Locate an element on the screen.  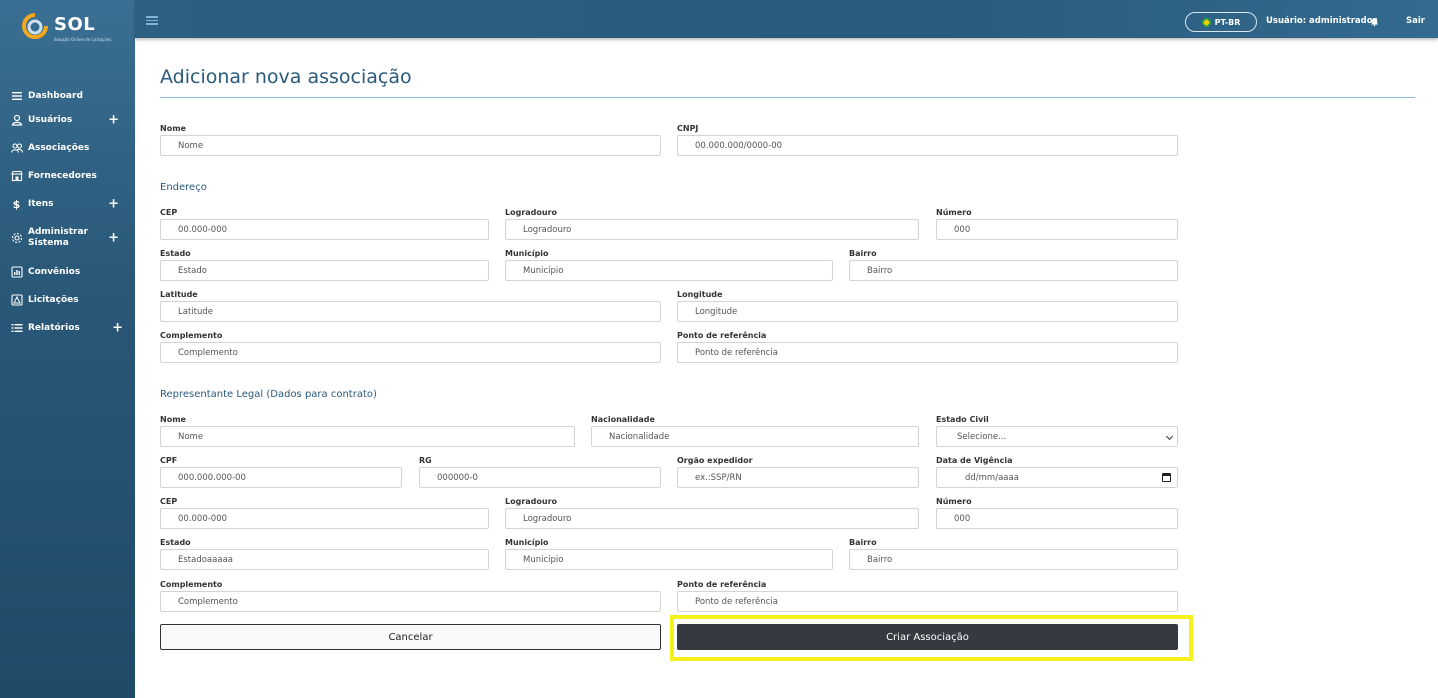
sun-logo-icon is located at coordinates (35, 26).